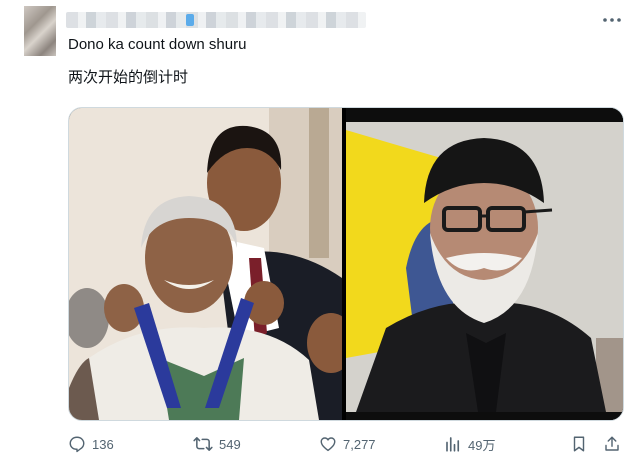 This screenshot has width=640, height=465. Describe the element at coordinates (217, 444) in the screenshot. I see `repost-button: 549` at that location.